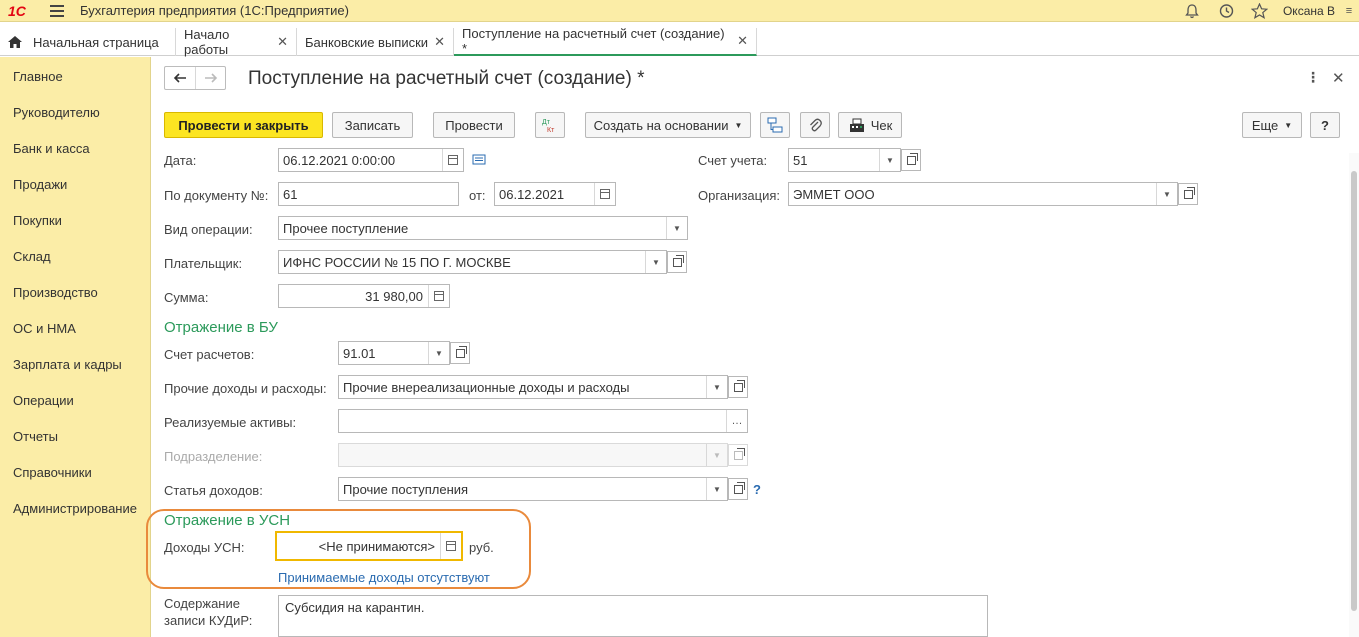  I want to click on open-department-button, so click(738, 455).